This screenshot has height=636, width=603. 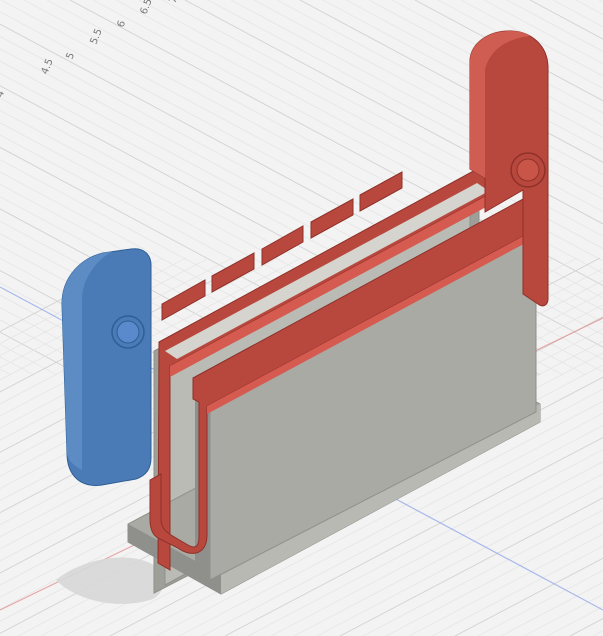 I want to click on left-joycon-stick-cap, so click(x=128, y=332).